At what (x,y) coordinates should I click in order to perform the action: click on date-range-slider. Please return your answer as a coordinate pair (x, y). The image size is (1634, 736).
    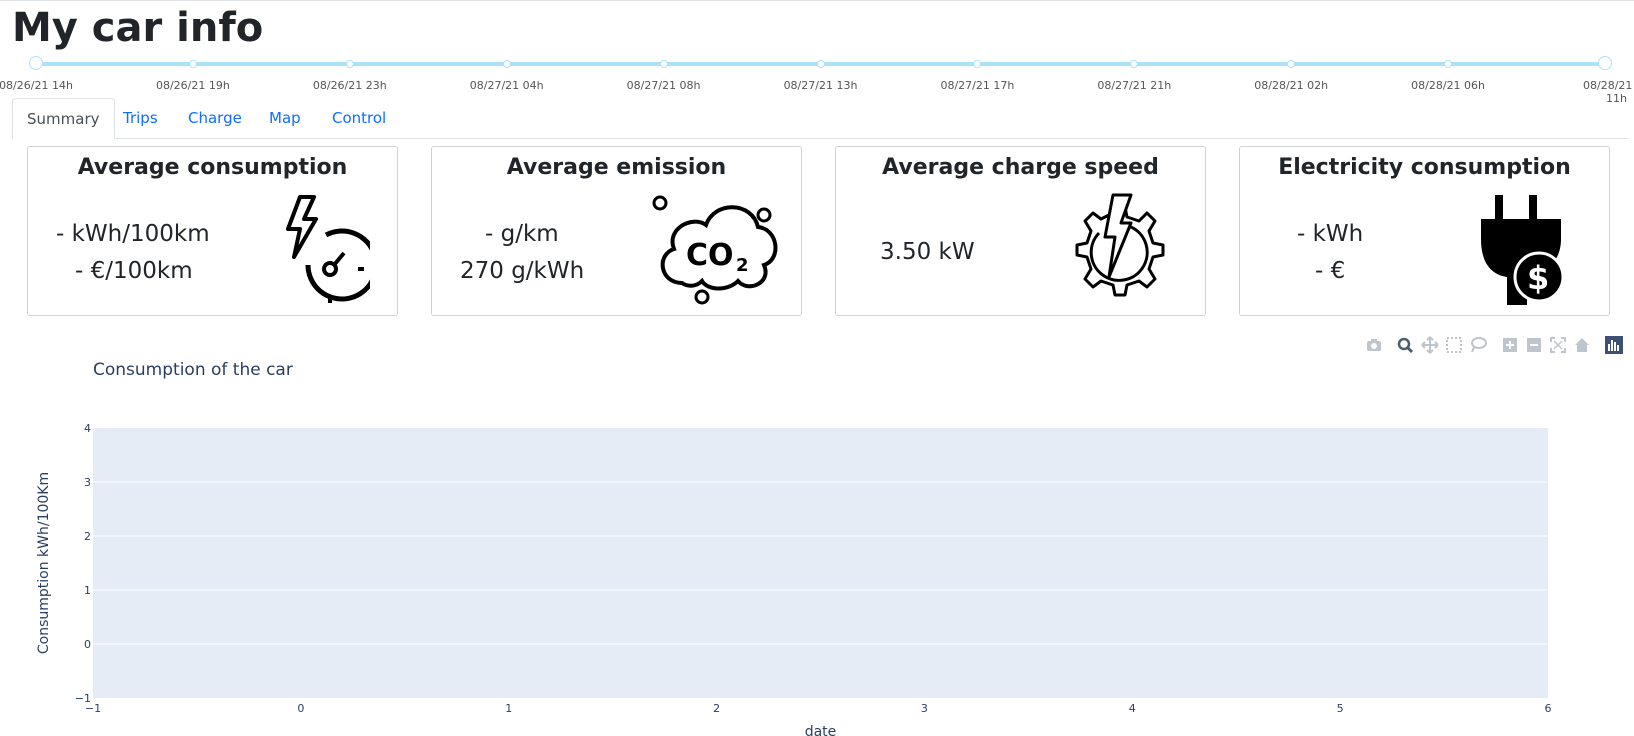
    Looking at the image, I should click on (820, 63).